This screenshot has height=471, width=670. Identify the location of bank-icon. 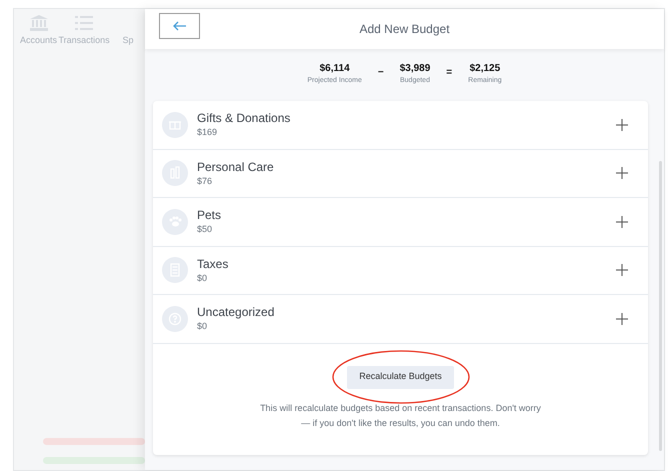
(39, 23).